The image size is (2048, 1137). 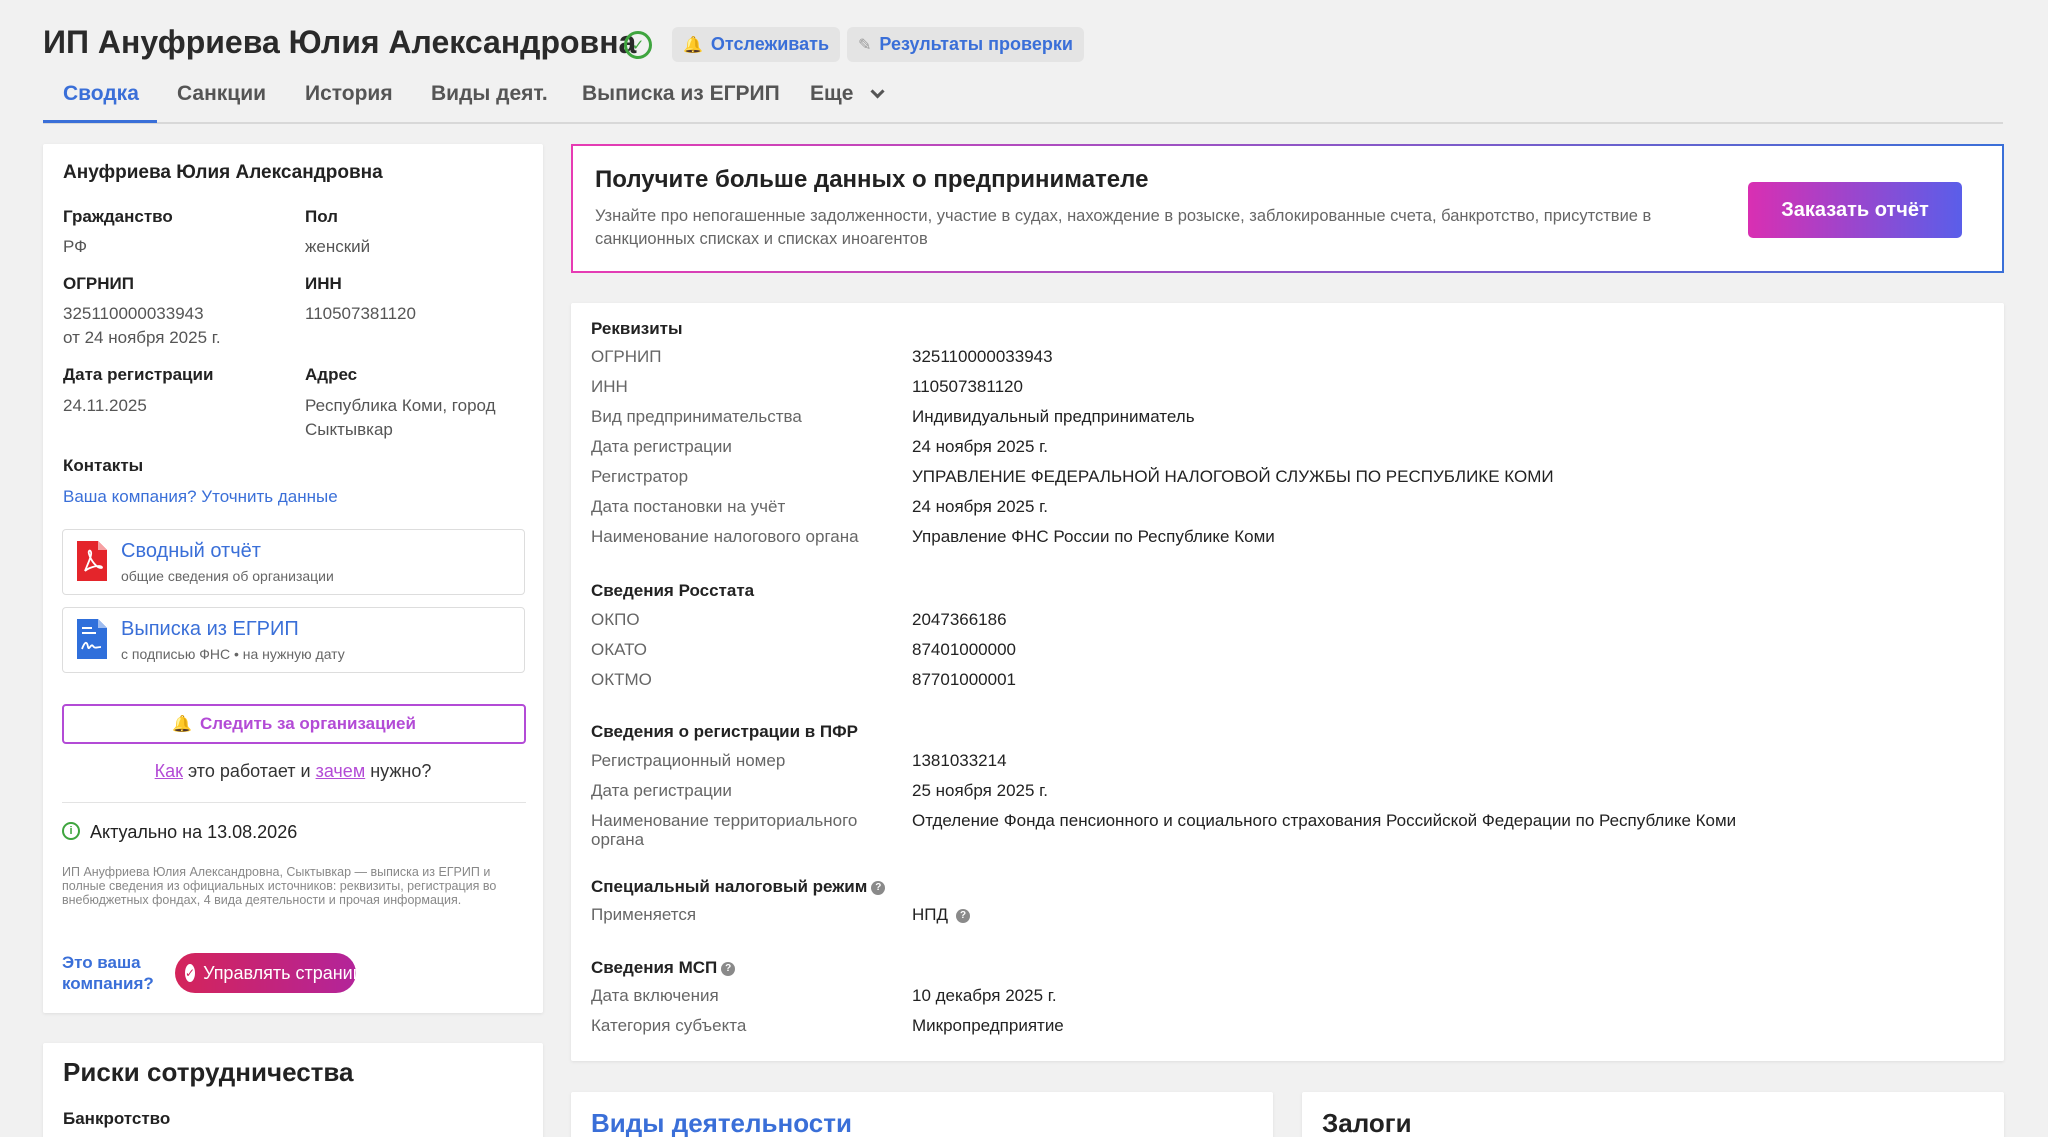 I want to click on signed-document-icon, so click(x=92, y=639).